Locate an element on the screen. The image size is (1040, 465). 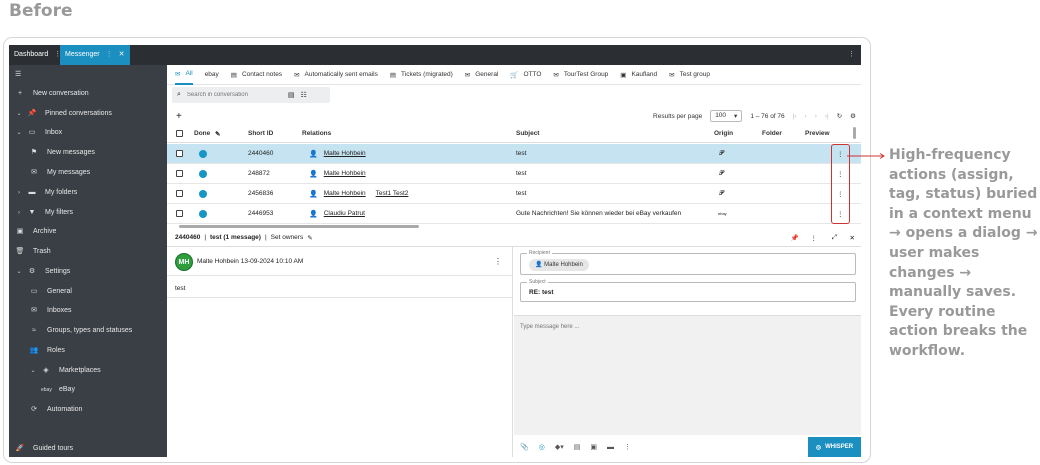
horizontal-scrollbar is located at coordinates (299, 226).